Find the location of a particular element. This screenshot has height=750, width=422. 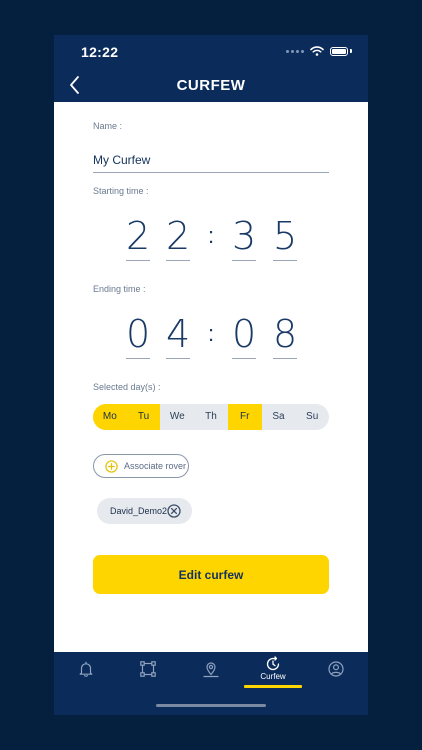

digit-value: 4 is located at coordinates (178, 334).